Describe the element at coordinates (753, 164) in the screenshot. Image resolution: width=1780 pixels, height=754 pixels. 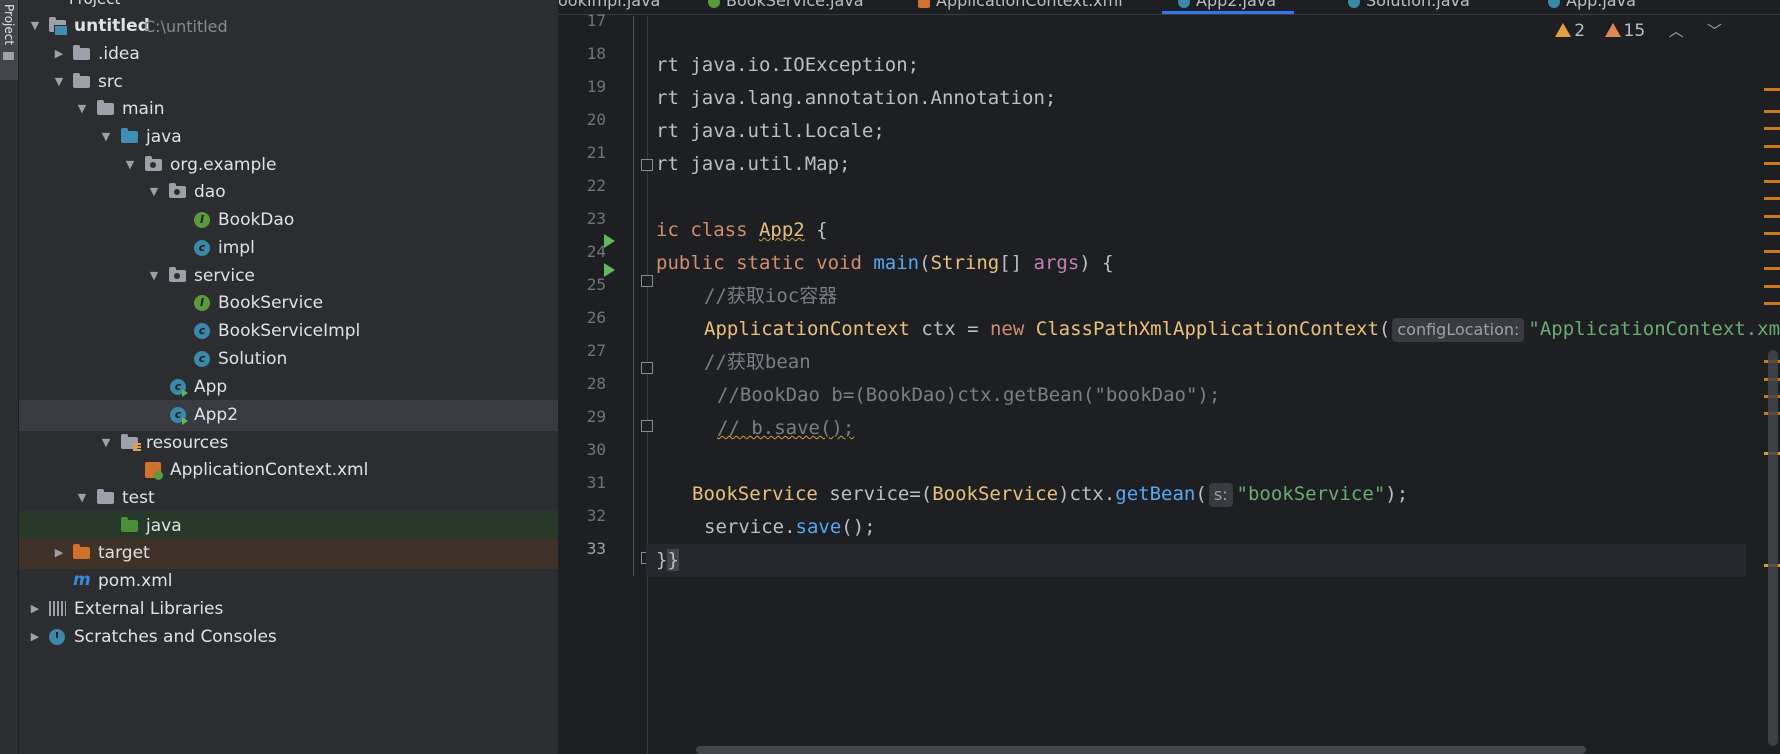
I see `code-line-21: rt java.util.Map;` at that location.